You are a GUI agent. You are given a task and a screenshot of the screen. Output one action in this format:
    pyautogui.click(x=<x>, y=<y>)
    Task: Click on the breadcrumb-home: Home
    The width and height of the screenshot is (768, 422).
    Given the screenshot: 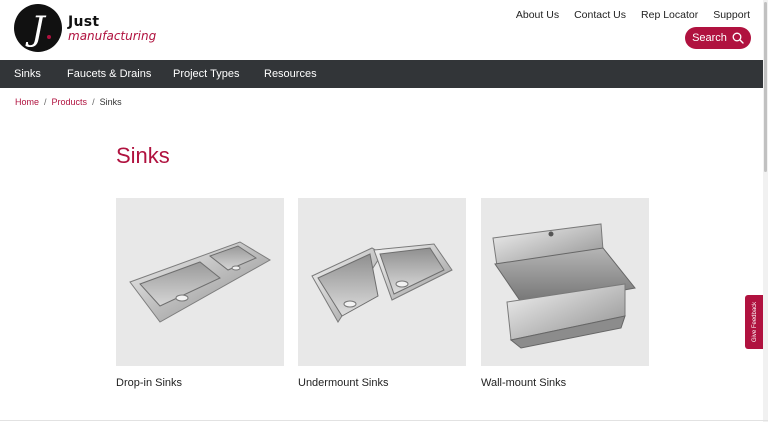 What is the action you would take?
    pyautogui.click(x=27, y=102)
    